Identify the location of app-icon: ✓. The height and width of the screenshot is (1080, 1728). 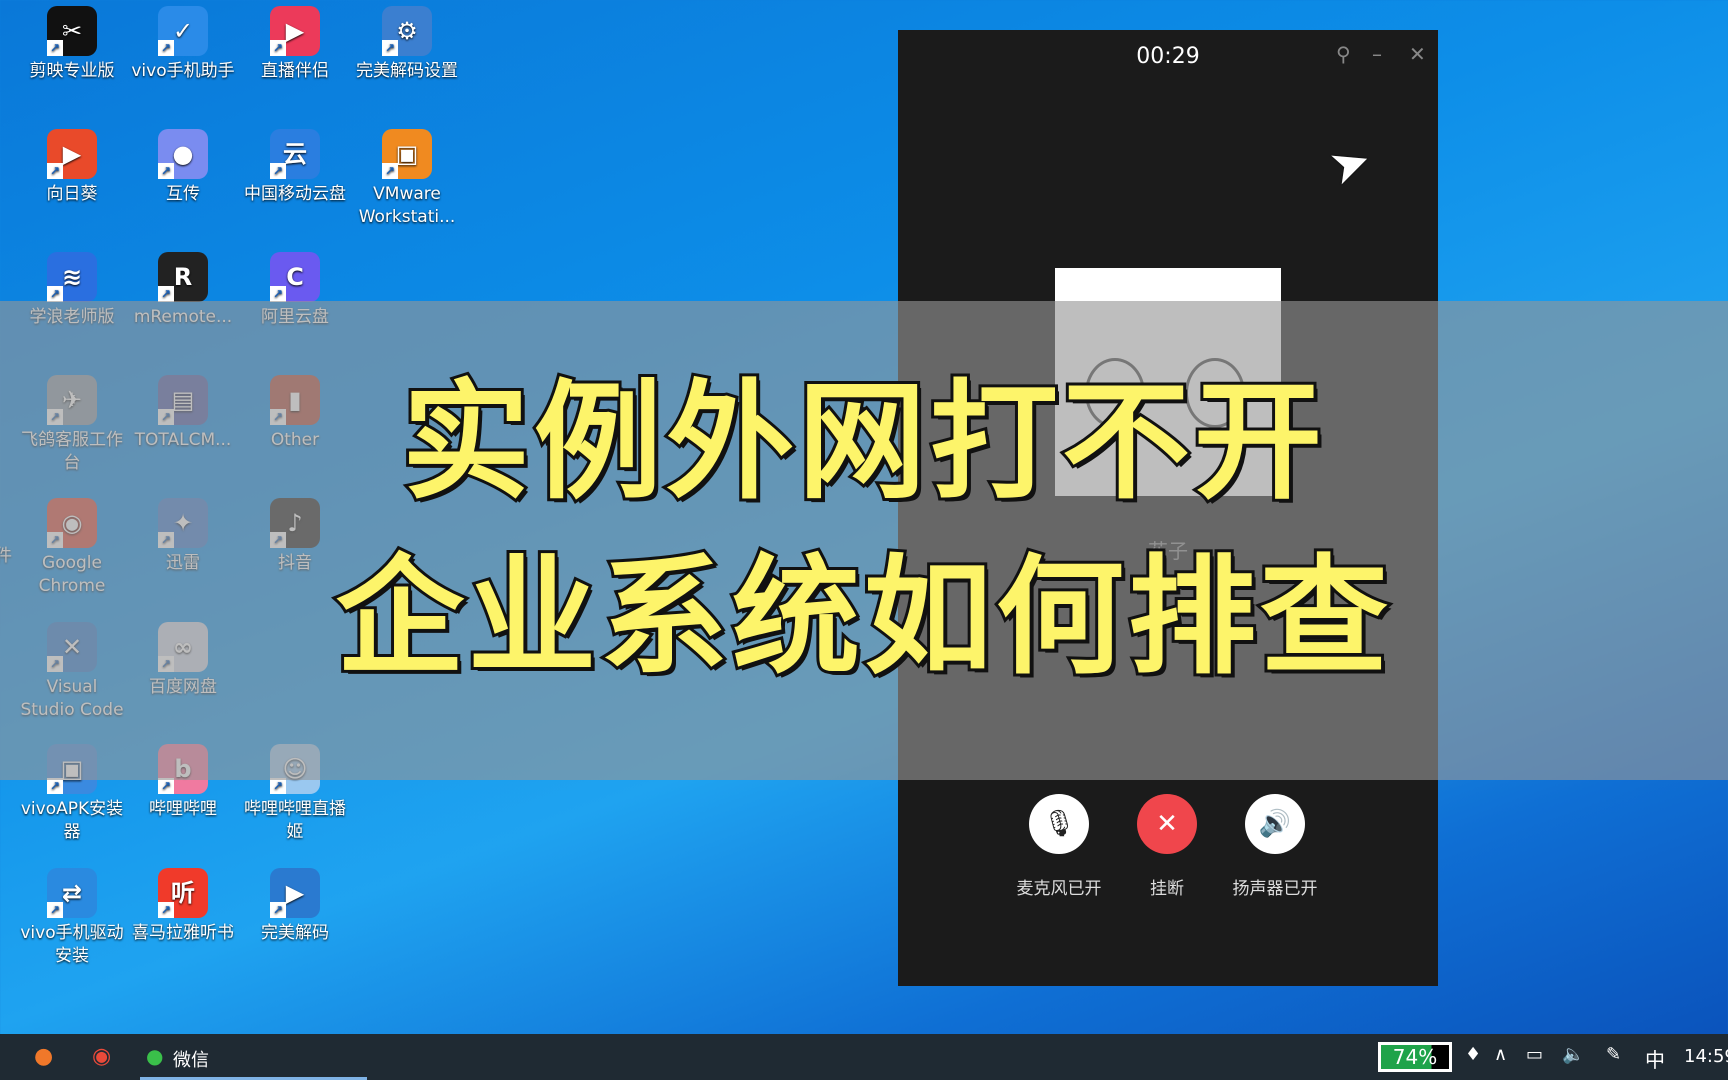
(183, 31).